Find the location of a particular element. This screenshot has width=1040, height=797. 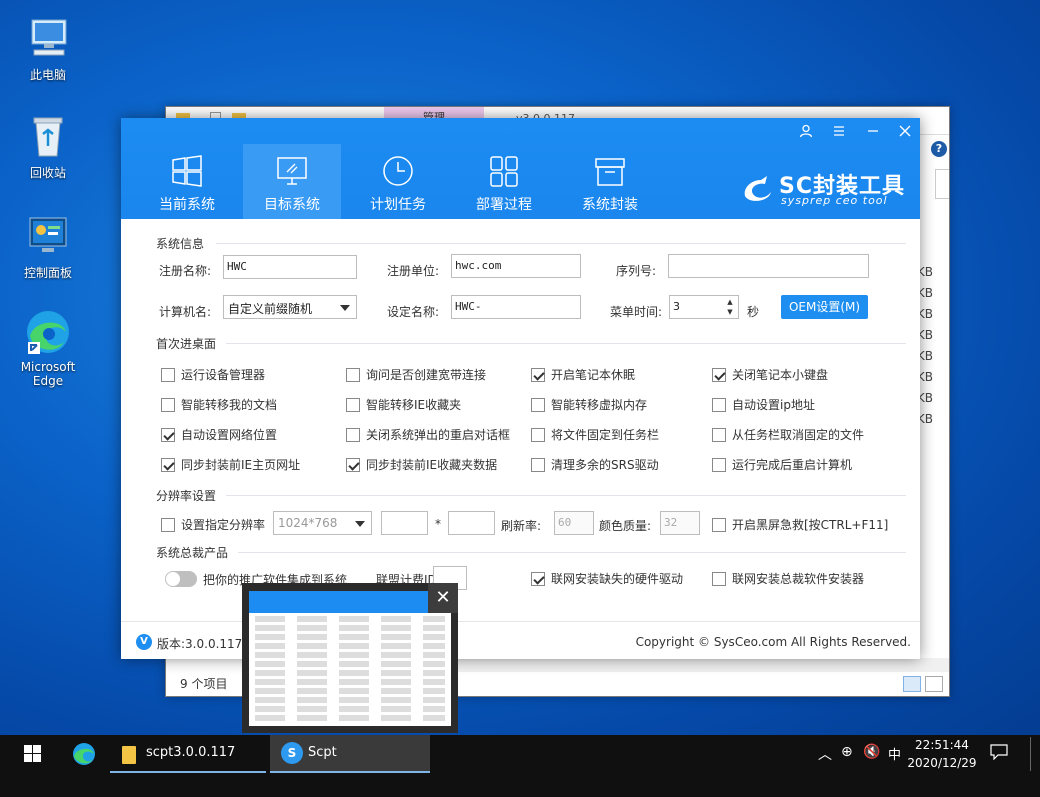

volume-muted-icon: 🔇 is located at coordinates (871, 752).